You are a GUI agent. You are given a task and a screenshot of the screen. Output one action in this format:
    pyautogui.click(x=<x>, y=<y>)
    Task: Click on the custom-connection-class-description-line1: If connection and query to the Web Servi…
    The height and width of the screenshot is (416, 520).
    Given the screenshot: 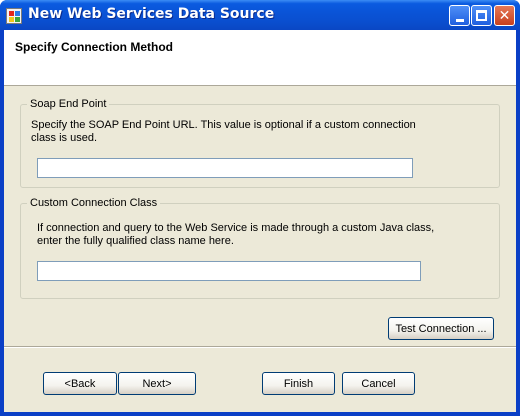 What is the action you would take?
    pyautogui.click(x=236, y=228)
    